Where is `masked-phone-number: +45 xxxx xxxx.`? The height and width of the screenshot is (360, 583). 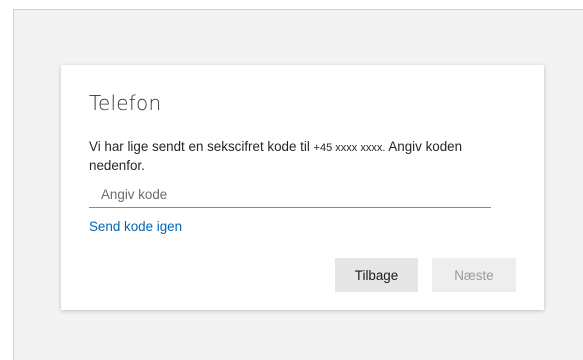
masked-phone-number: +45 xxxx xxxx. is located at coordinates (349, 148).